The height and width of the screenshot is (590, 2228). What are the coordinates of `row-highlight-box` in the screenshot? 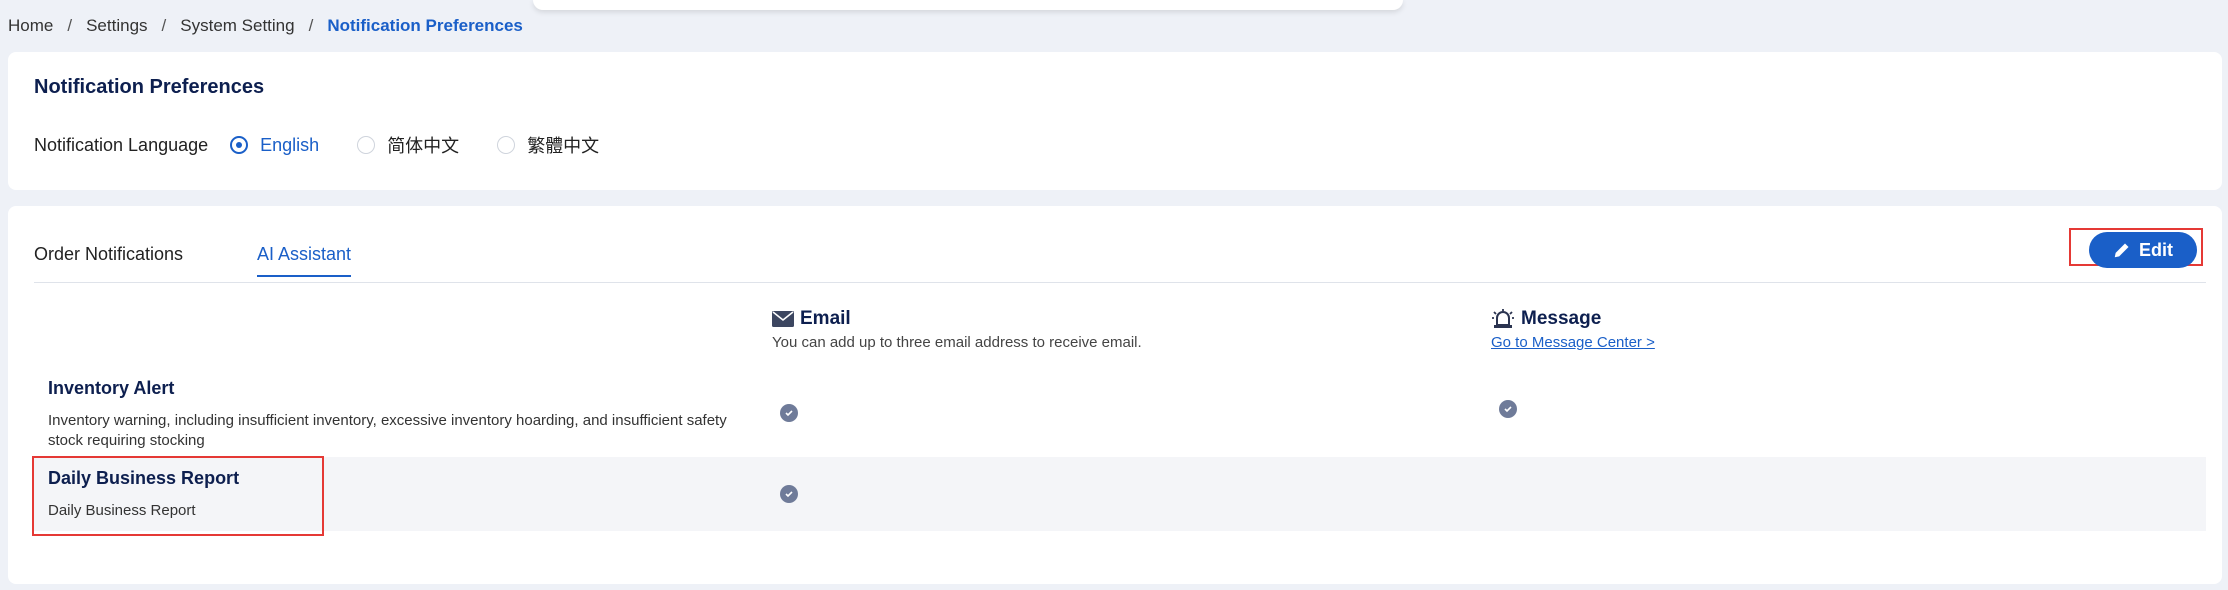 It's located at (178, 496).